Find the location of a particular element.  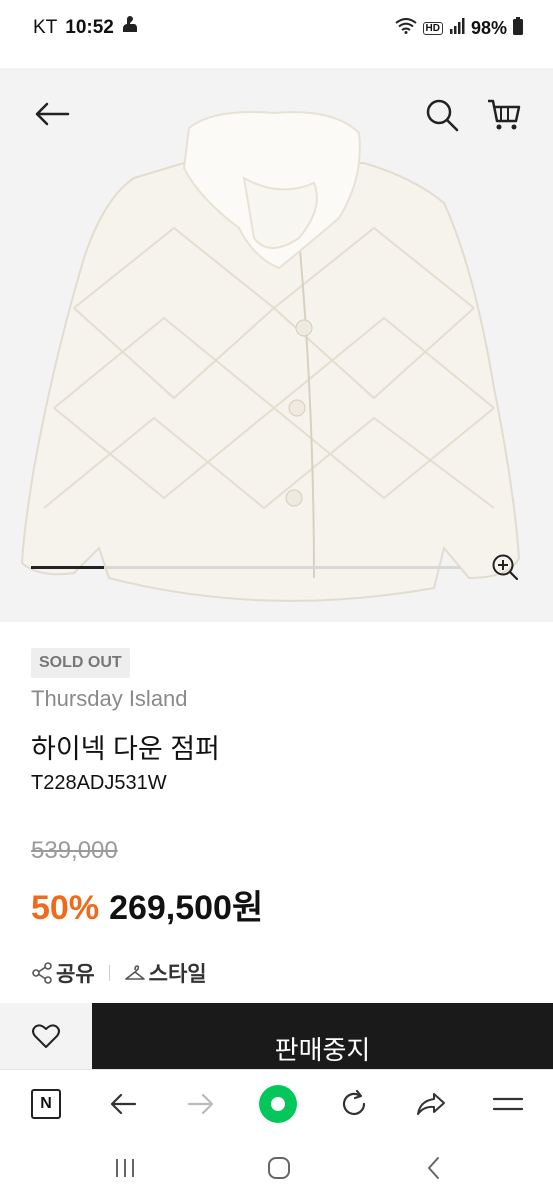

hd-badge: HD is located at coordinates (432, 28).